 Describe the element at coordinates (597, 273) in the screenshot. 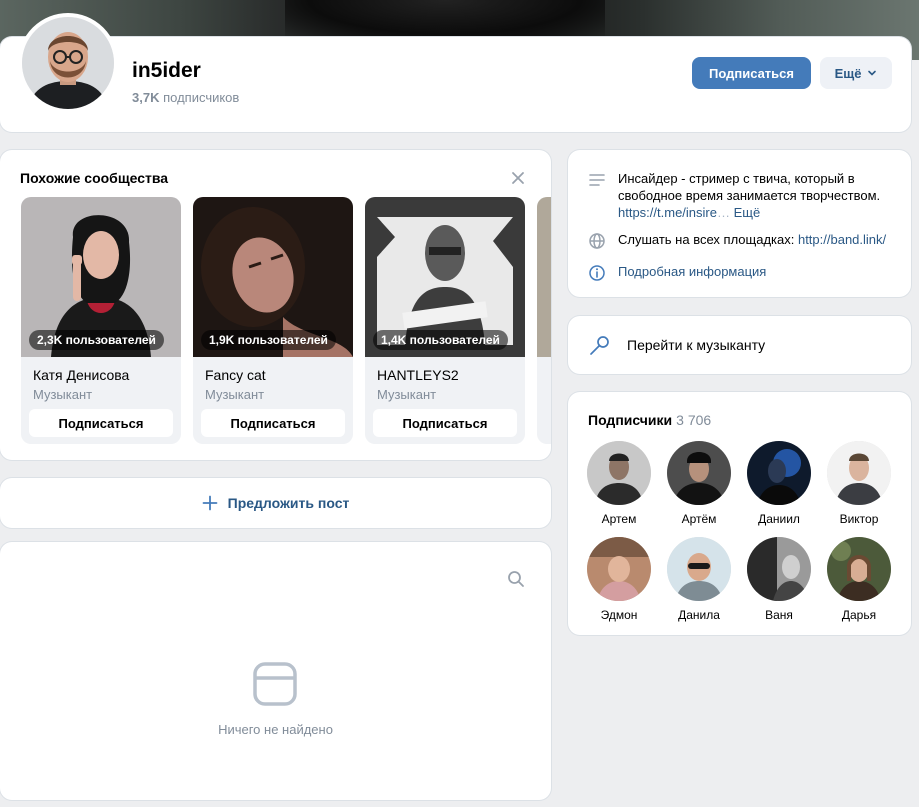

I see `info-icon` at that location.